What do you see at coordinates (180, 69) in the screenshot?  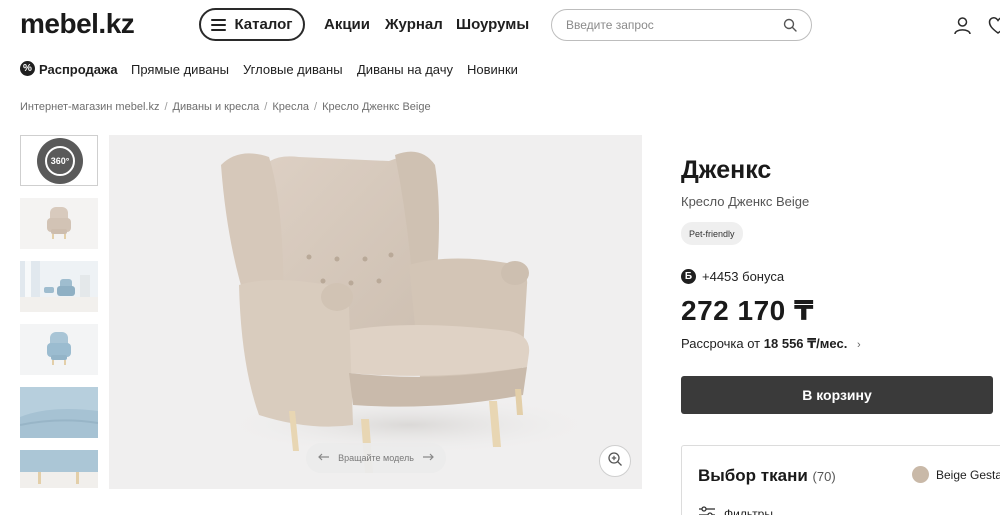 I see `category-straight-sofas: Прямые диваны` at bounding box center [180, 69].